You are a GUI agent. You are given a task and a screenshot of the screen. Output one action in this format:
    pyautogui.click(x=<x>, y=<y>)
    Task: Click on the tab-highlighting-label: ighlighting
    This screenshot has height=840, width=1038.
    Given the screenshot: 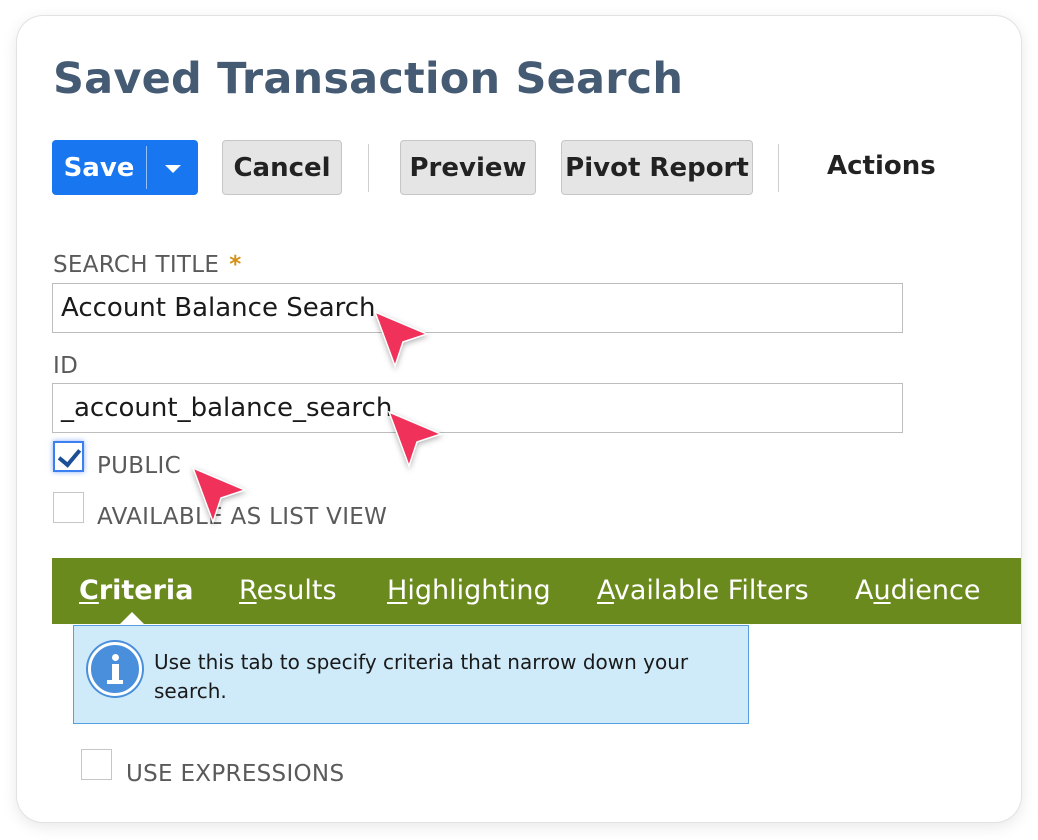 What is the action you would take?
    pyautogui.click(x=479, y=590)
    